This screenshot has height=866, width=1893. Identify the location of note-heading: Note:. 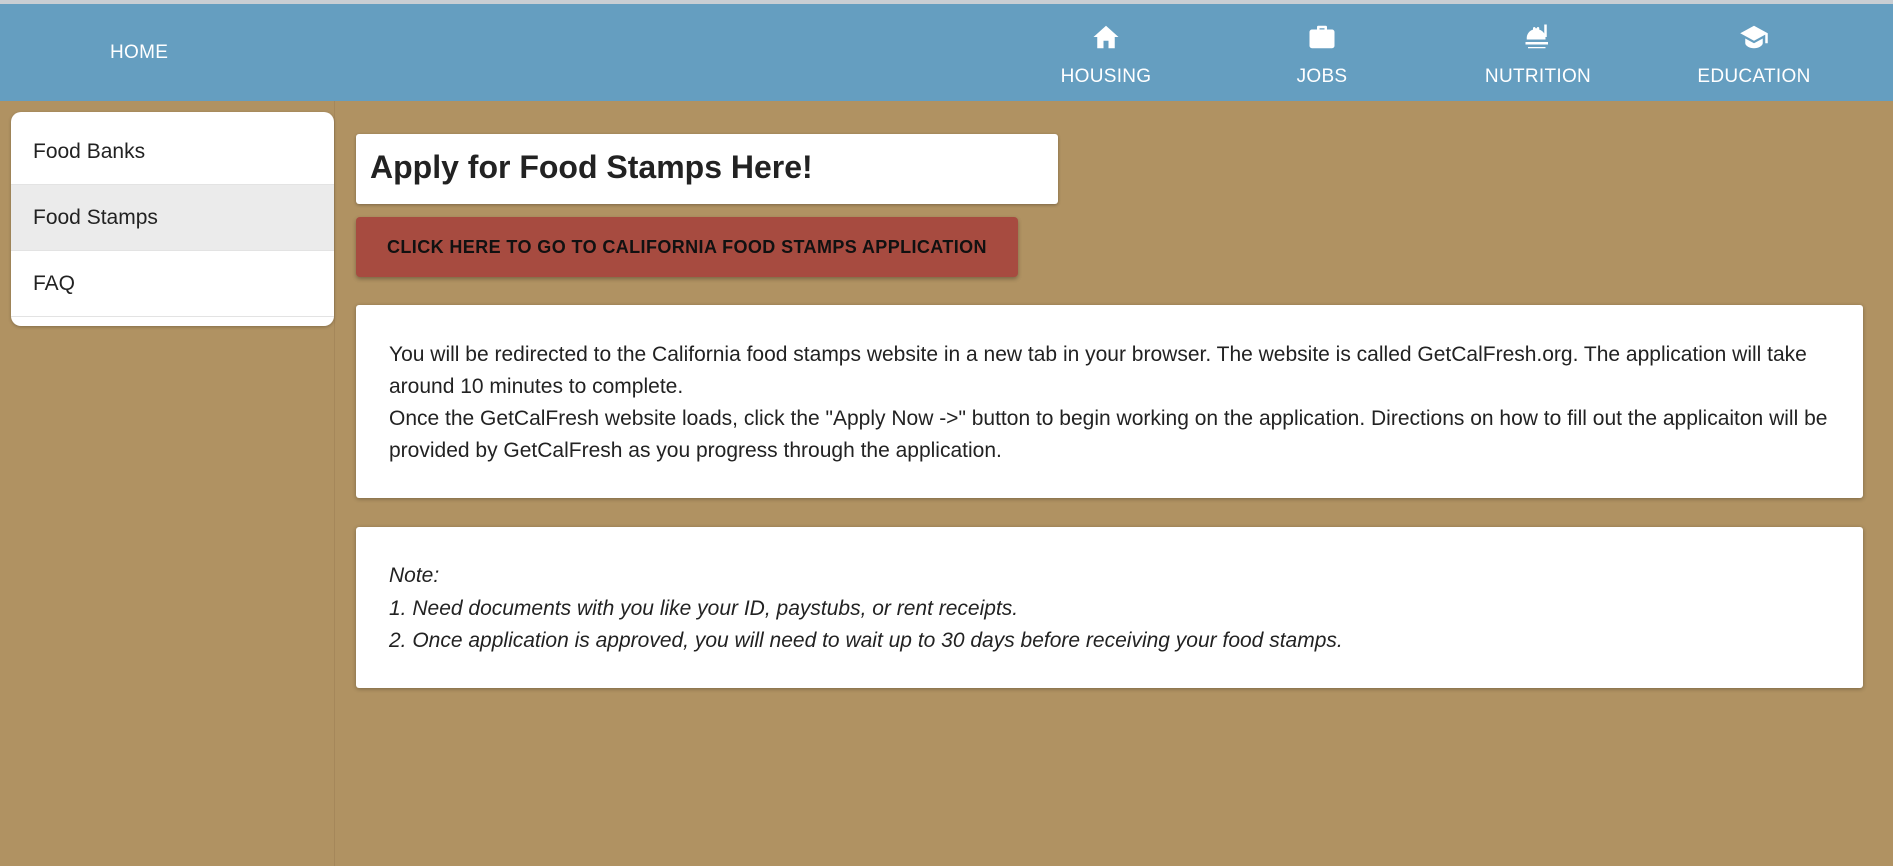
(414, 575).